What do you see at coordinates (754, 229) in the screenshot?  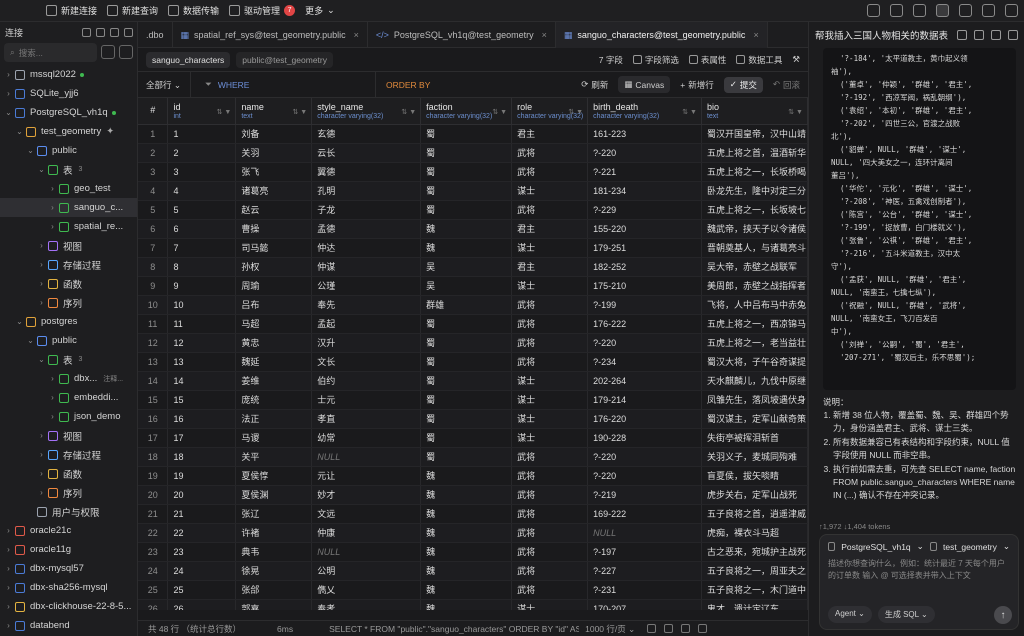 I see `table-cell: 魏武帝，挟天子以令诸侯` at bounding box center [754, 229].